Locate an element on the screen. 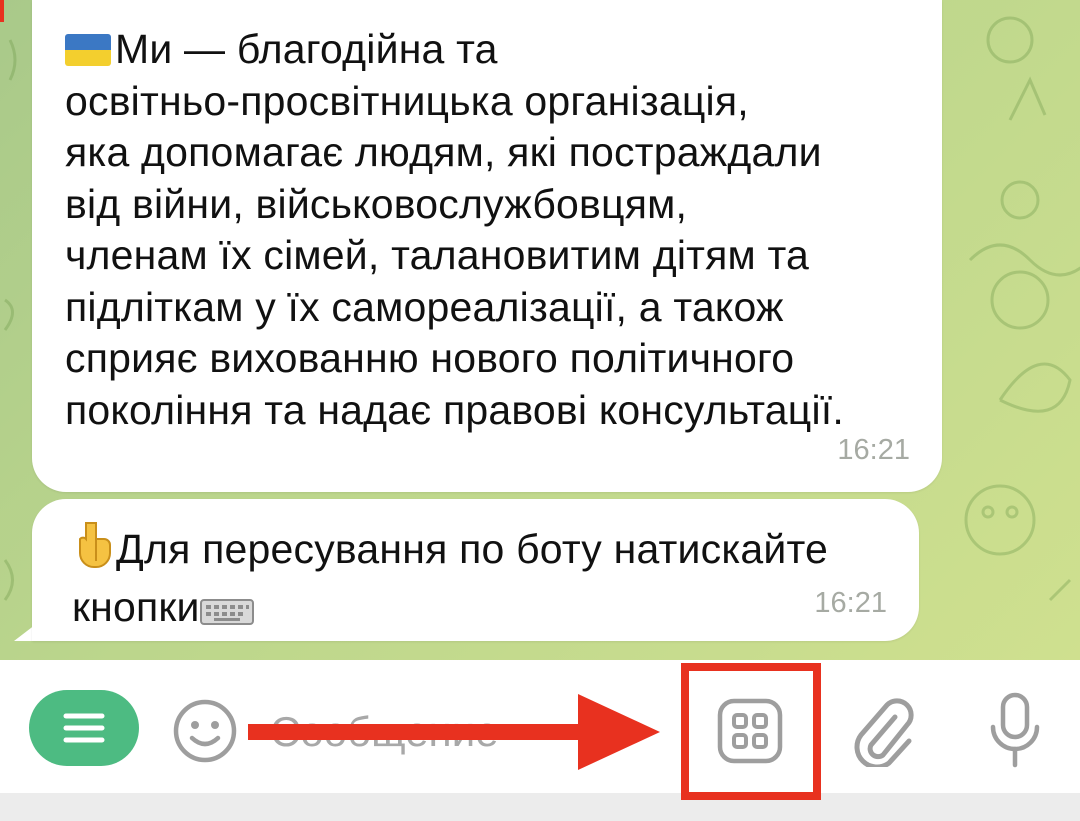 This screenshot has width=1080, height=821. microphone-icon is located at coordinates (1015, 730).